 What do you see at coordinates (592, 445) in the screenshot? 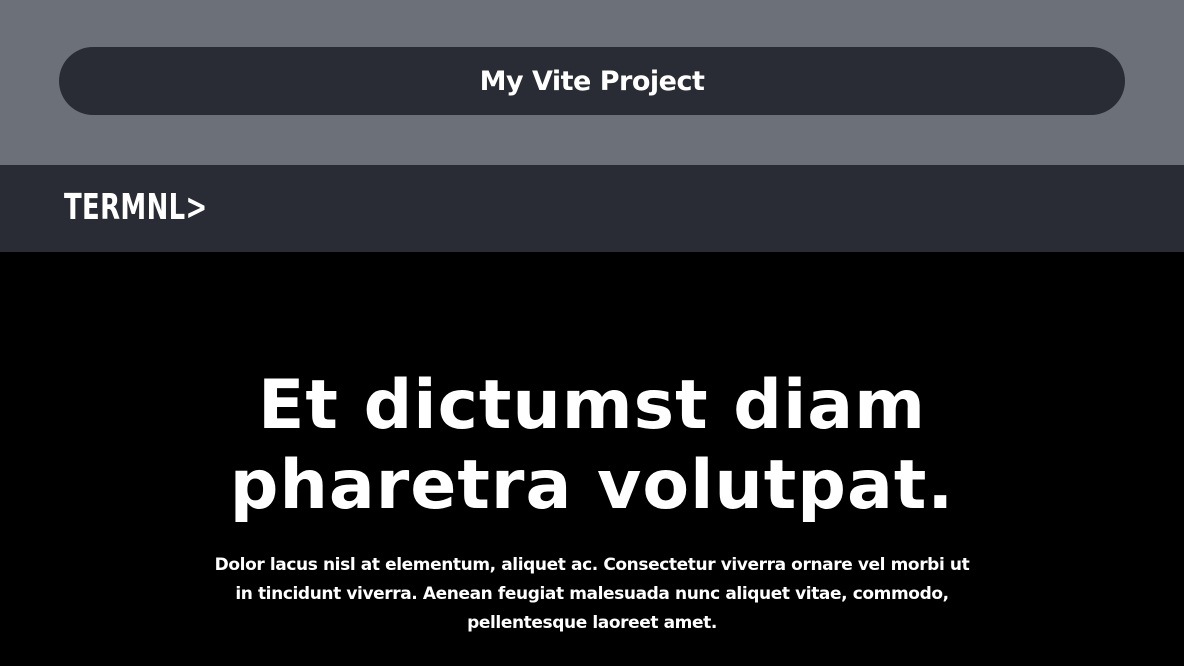
I see `hero-headline: Et dictumst diam pharetra volutpat.` at bounding box center [592, 445].